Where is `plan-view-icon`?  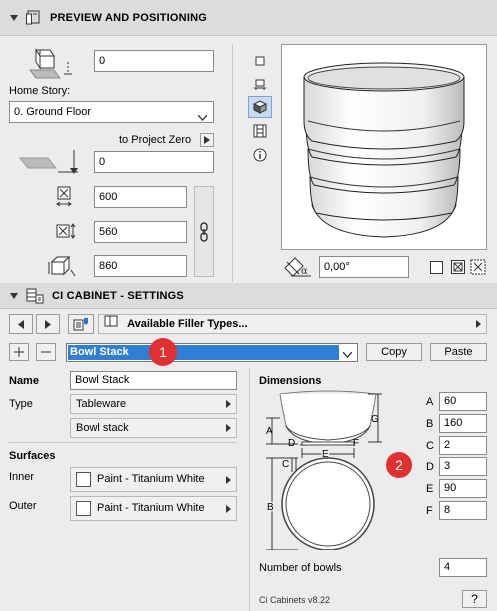
plan-view-icon is located at coordinates (260, 61).